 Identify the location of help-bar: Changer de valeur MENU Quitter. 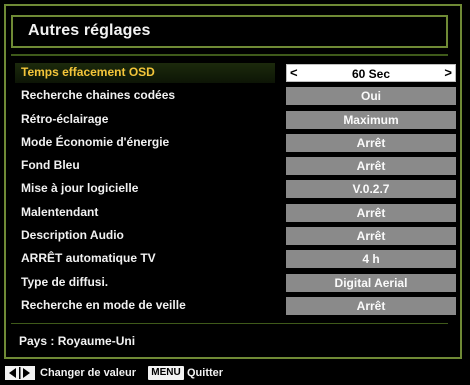
(235, 373).